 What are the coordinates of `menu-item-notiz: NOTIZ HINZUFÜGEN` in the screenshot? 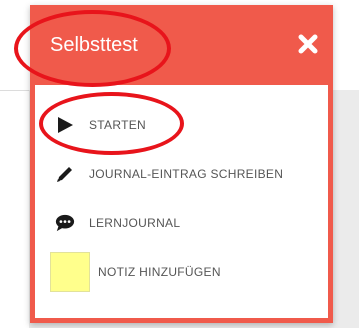 It's located at (181, 272).